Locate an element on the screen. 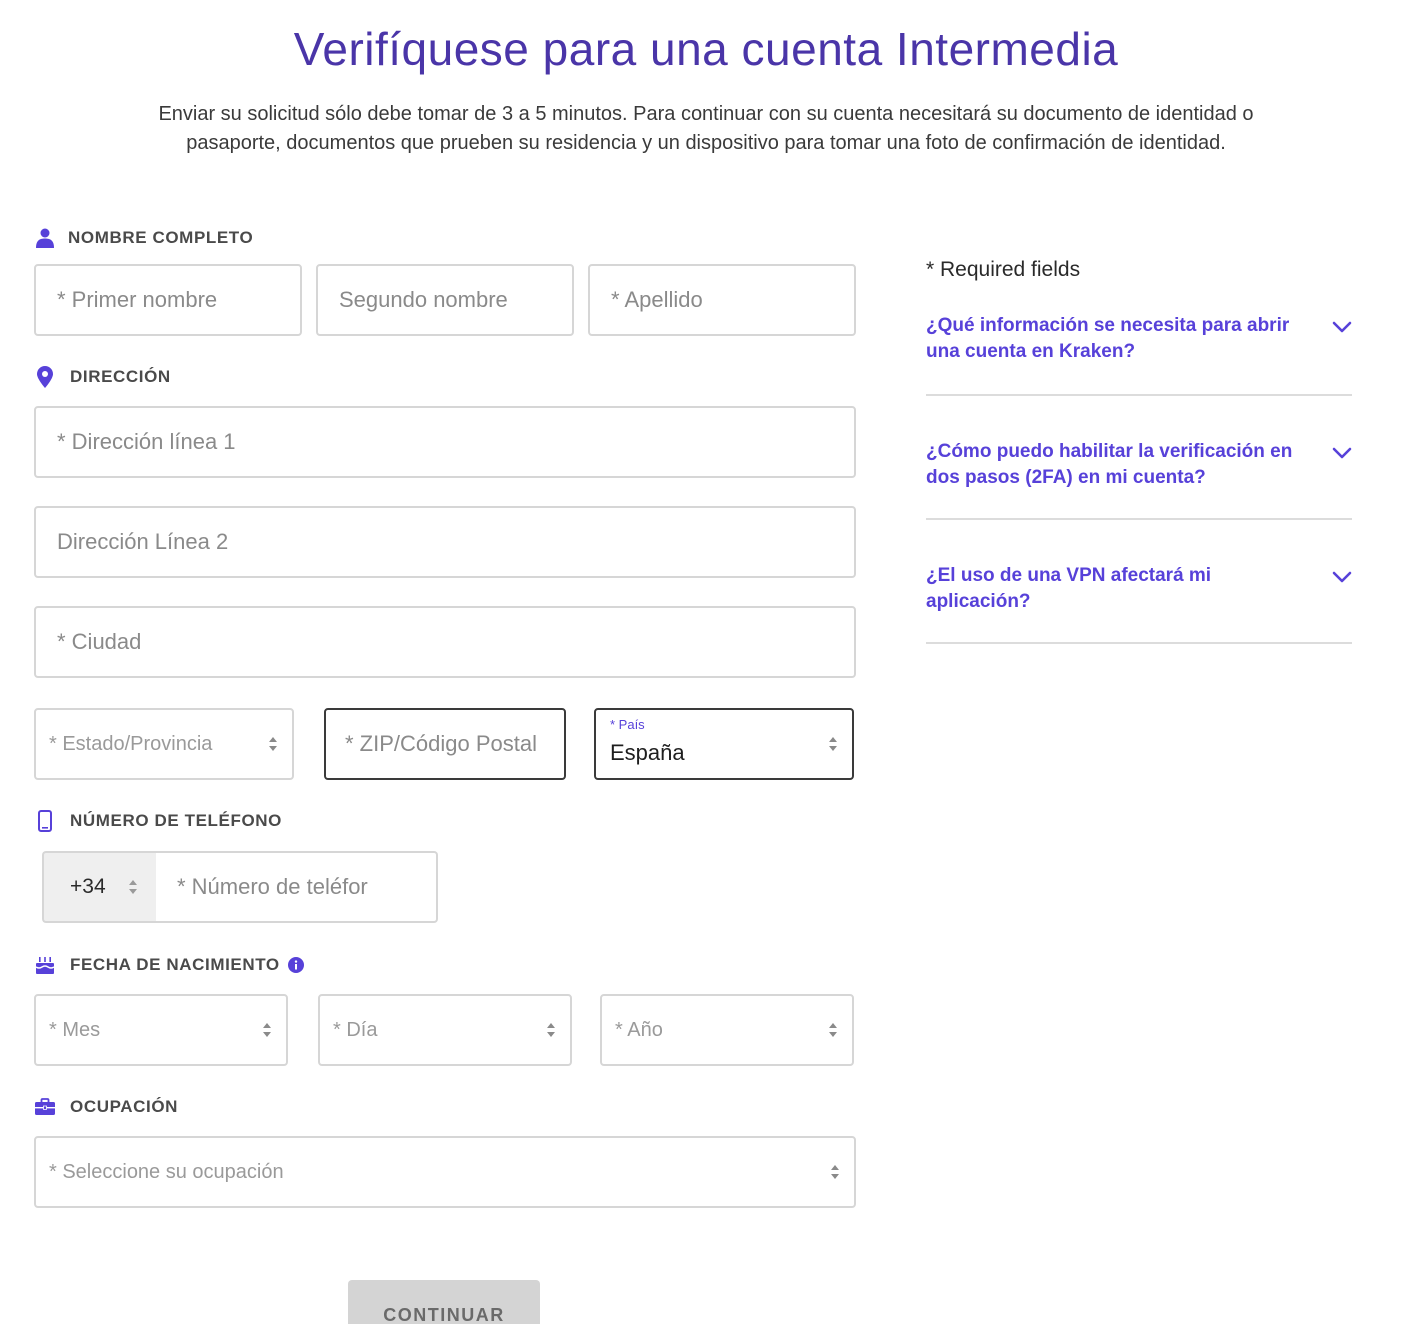 This screenshot has width=1412, height=1324. birth-year-select: * Año is located at coordinates (727, 1030).